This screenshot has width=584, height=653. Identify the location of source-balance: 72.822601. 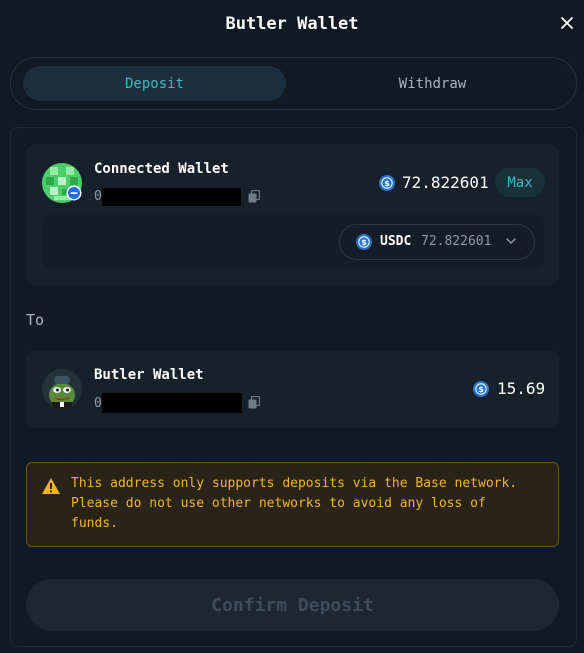
(445, 182).